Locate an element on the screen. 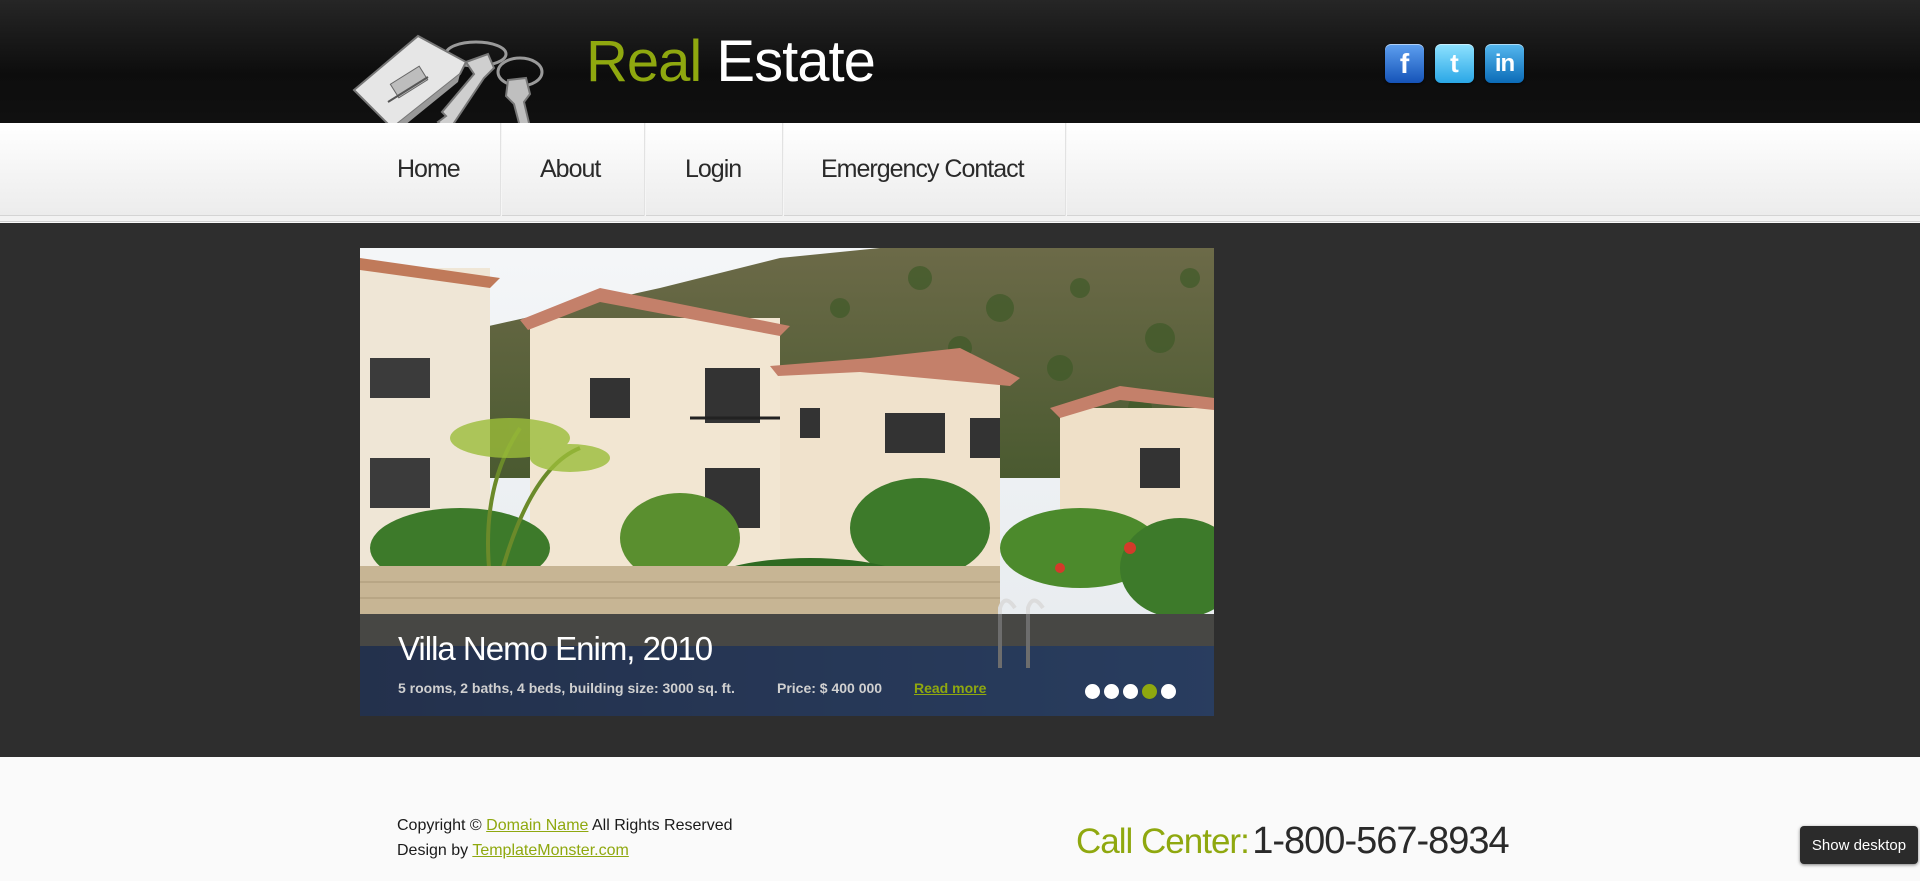 This screenshot has height=881, width=1920. show-desktop-tooltip: Show desktop is located at coordinates (1859, 845).